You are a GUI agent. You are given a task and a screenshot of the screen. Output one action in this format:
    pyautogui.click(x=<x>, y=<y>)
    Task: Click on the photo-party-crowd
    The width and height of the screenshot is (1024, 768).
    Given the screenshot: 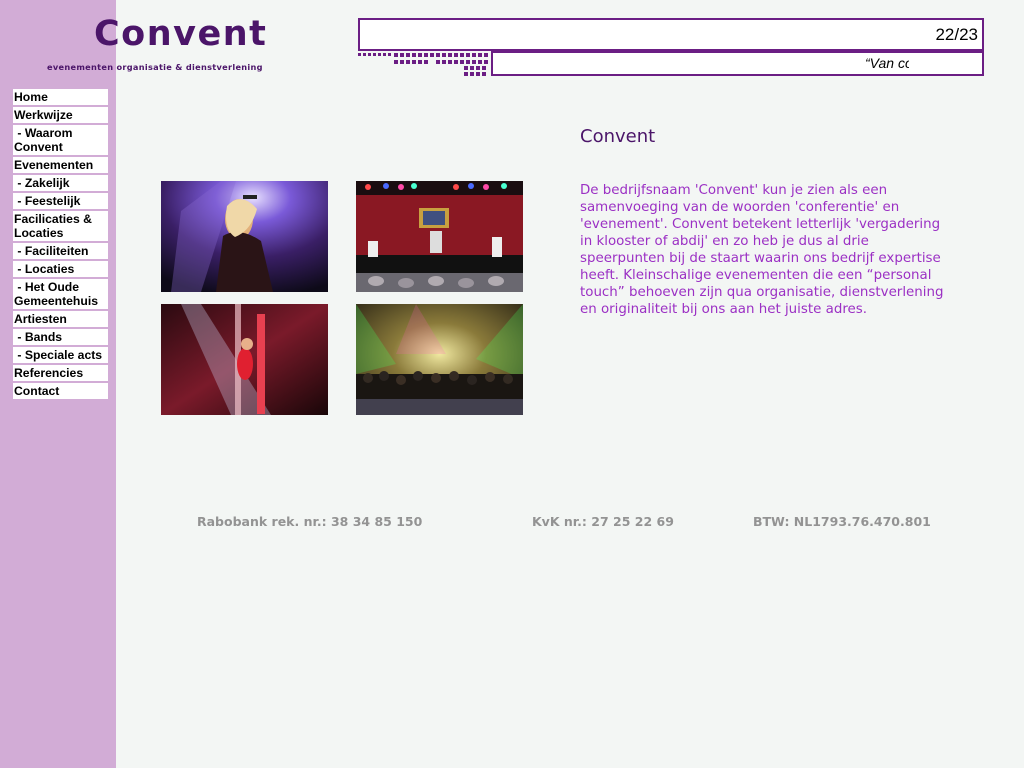 What is the action you would take?
    pyautogui.click(x=439, y=359)
    